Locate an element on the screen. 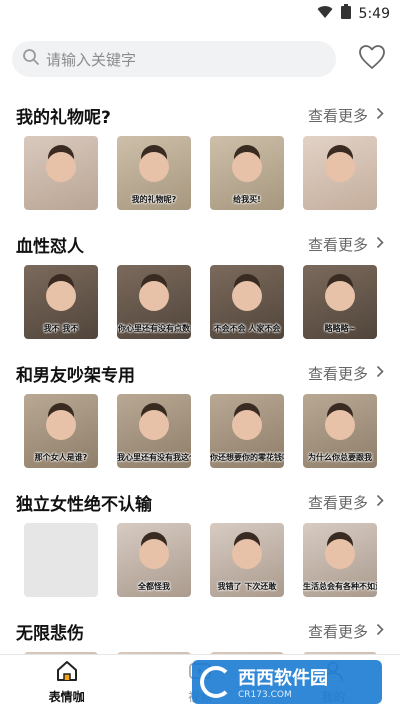 The width and height of the screenshot is (400, 710). home-icon is located at coordinates (67, 673).